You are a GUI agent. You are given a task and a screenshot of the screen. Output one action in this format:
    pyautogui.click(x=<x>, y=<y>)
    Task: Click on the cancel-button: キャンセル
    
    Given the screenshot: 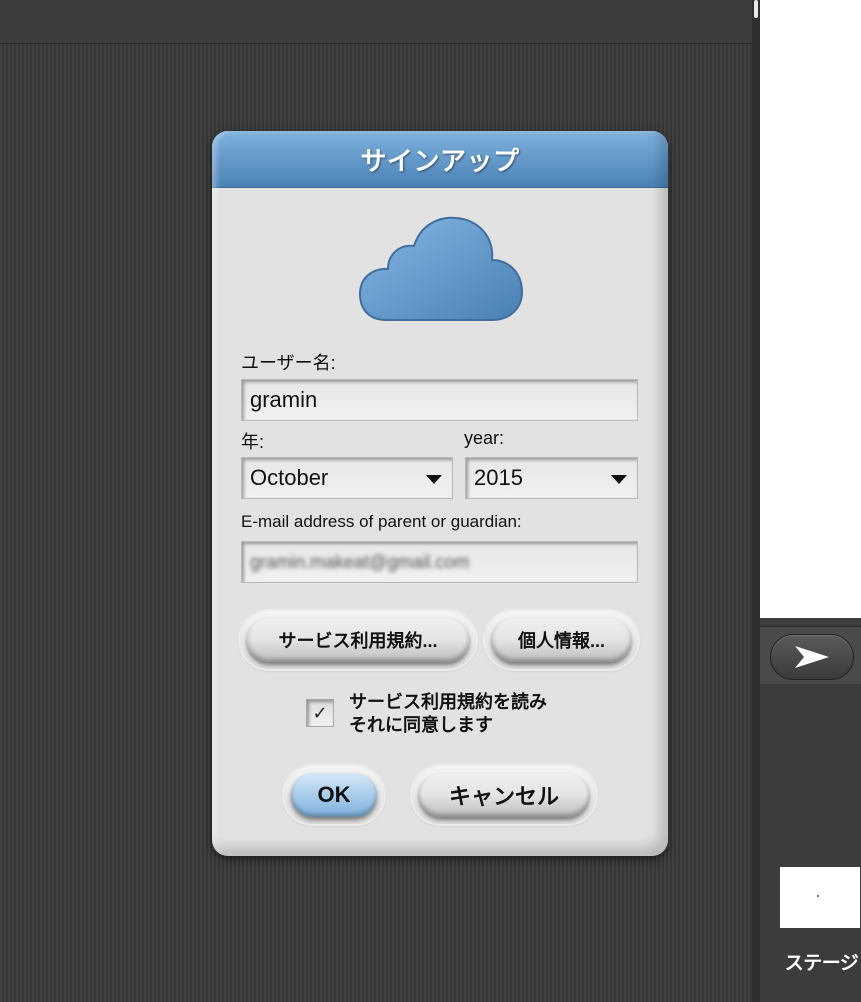 What is the action you would take?
    pyautogui.click(x=504, y=795)
    